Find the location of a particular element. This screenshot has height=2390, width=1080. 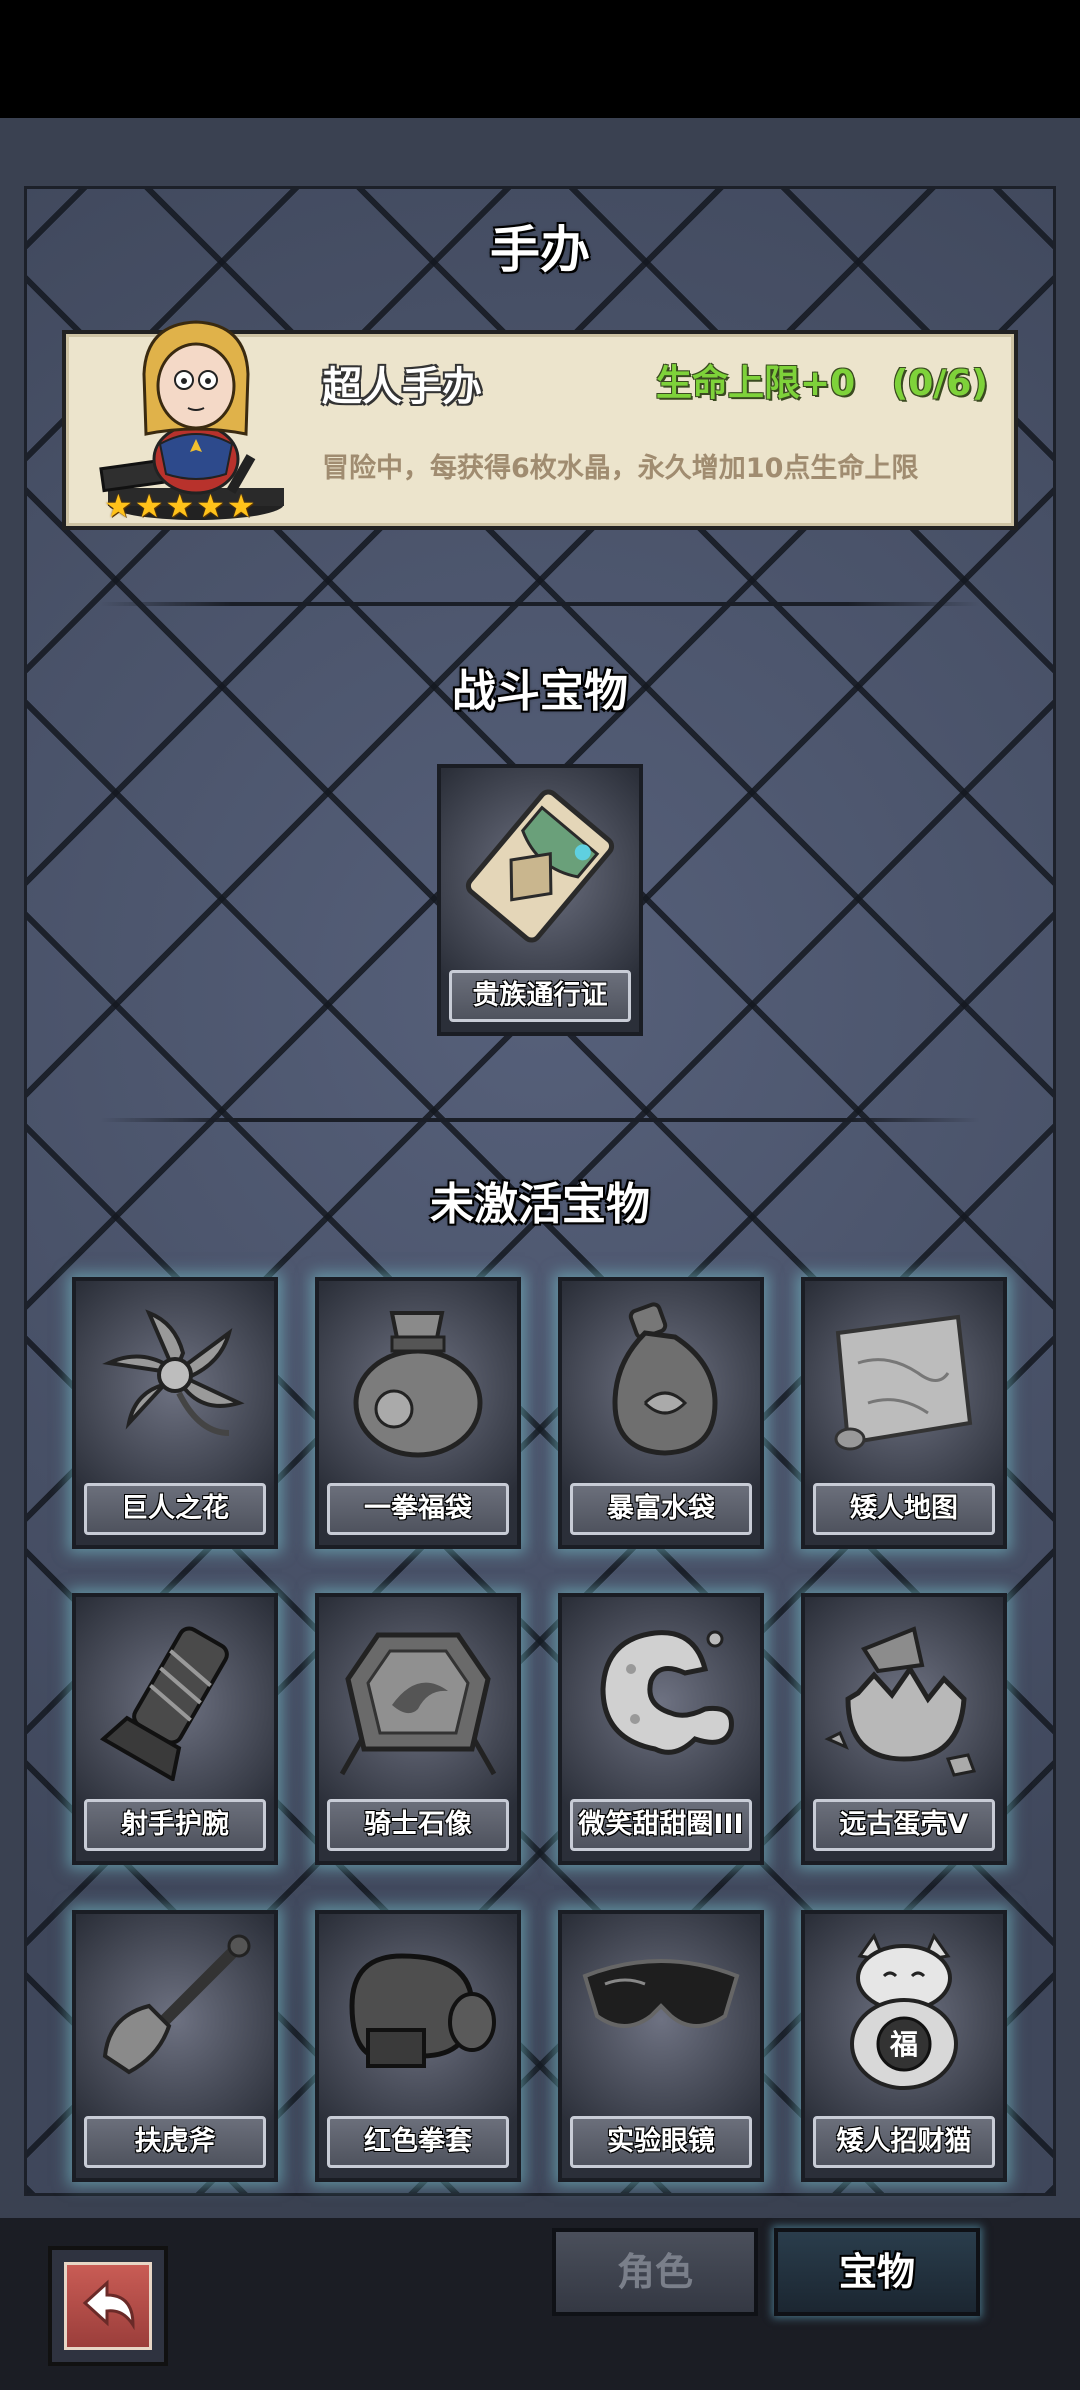

treasure-card-dwarf-map: 矮人地图 is located at coordinates (904, 1413).